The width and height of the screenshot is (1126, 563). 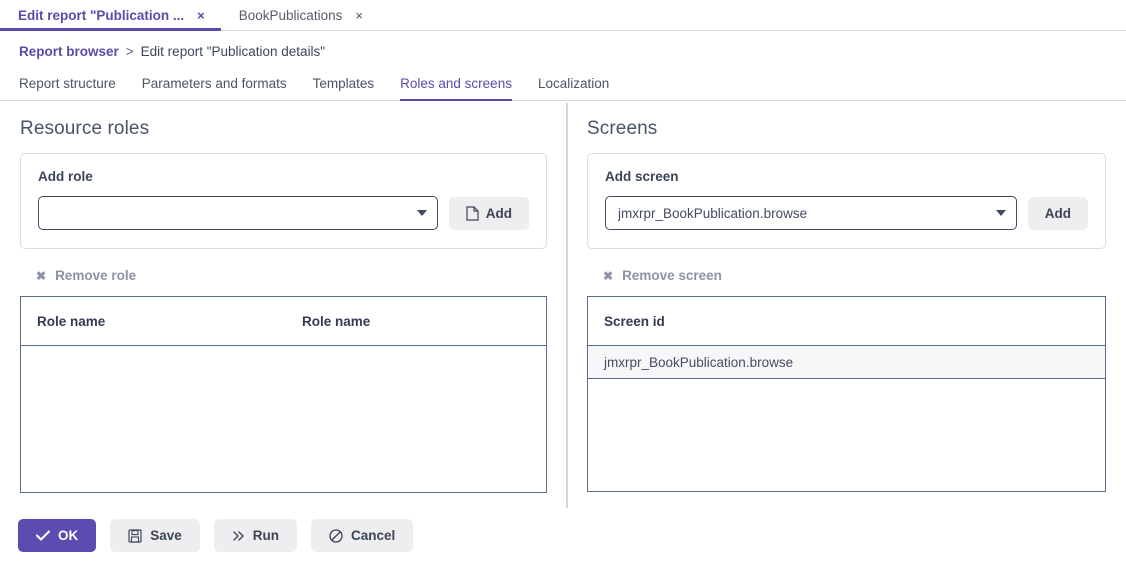 What do you see at coordinates (214, 88) in the screenshot?
I see `tab-parameters-and-formats: Parameters and formats` at bounding box center [214, 88].